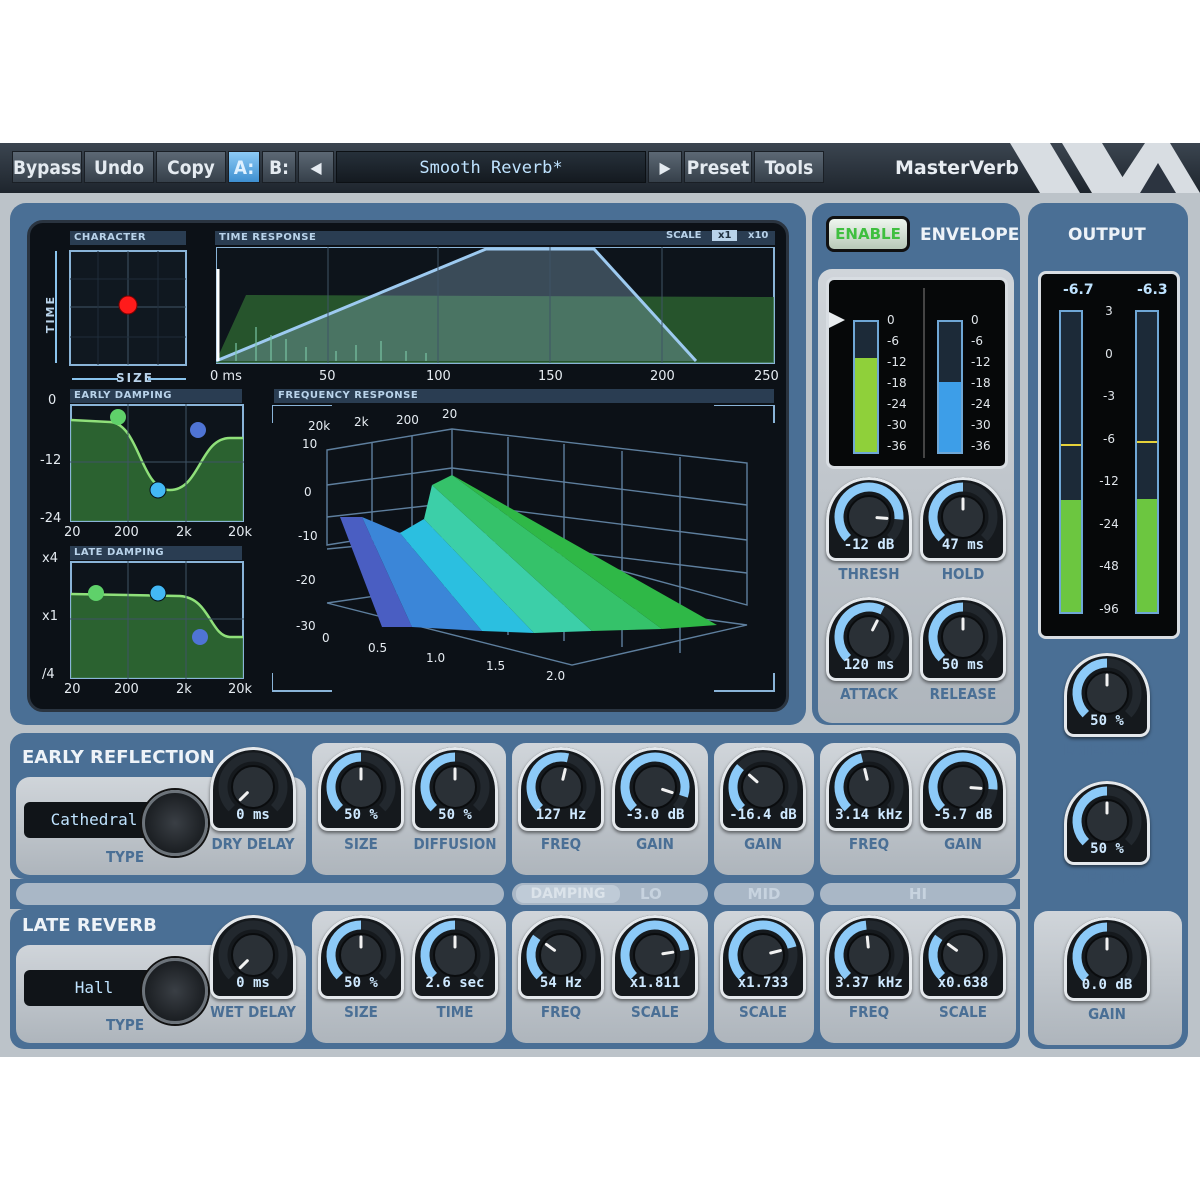 This screenshot has width=1200, height=1200. What do you see at coordinates (869, 815) in the screenshot?
I see `er-hi-freq-value: 3.14 kHz` at bounding box center [869, 815].